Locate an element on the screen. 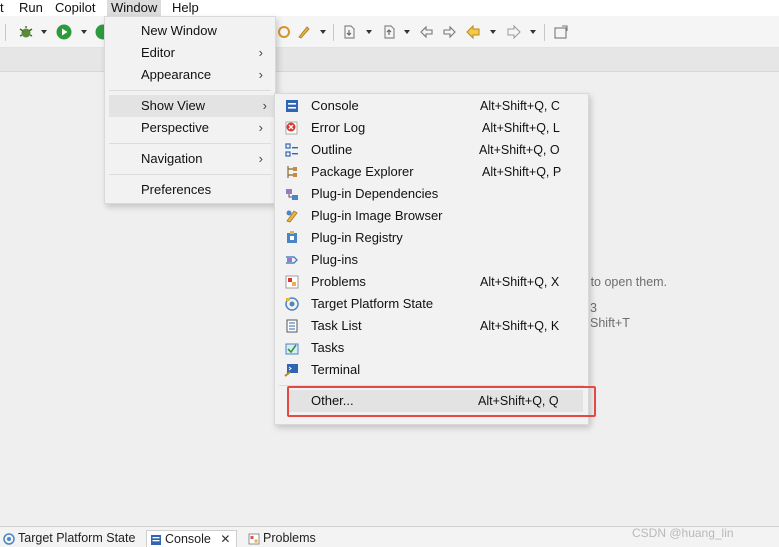 Image resolution: width=779 pixels, height=547 pixels. previous-annotation-icon is located at coordinates (389, 32).